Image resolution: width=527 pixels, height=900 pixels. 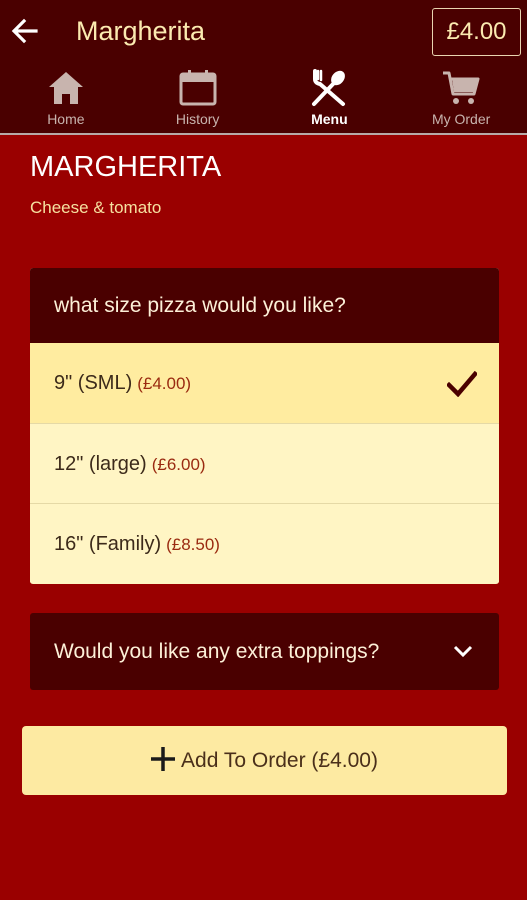 I want to click on extra-toppings-accordion: Would you like any extra toppings?, so click(x=264, y=651).